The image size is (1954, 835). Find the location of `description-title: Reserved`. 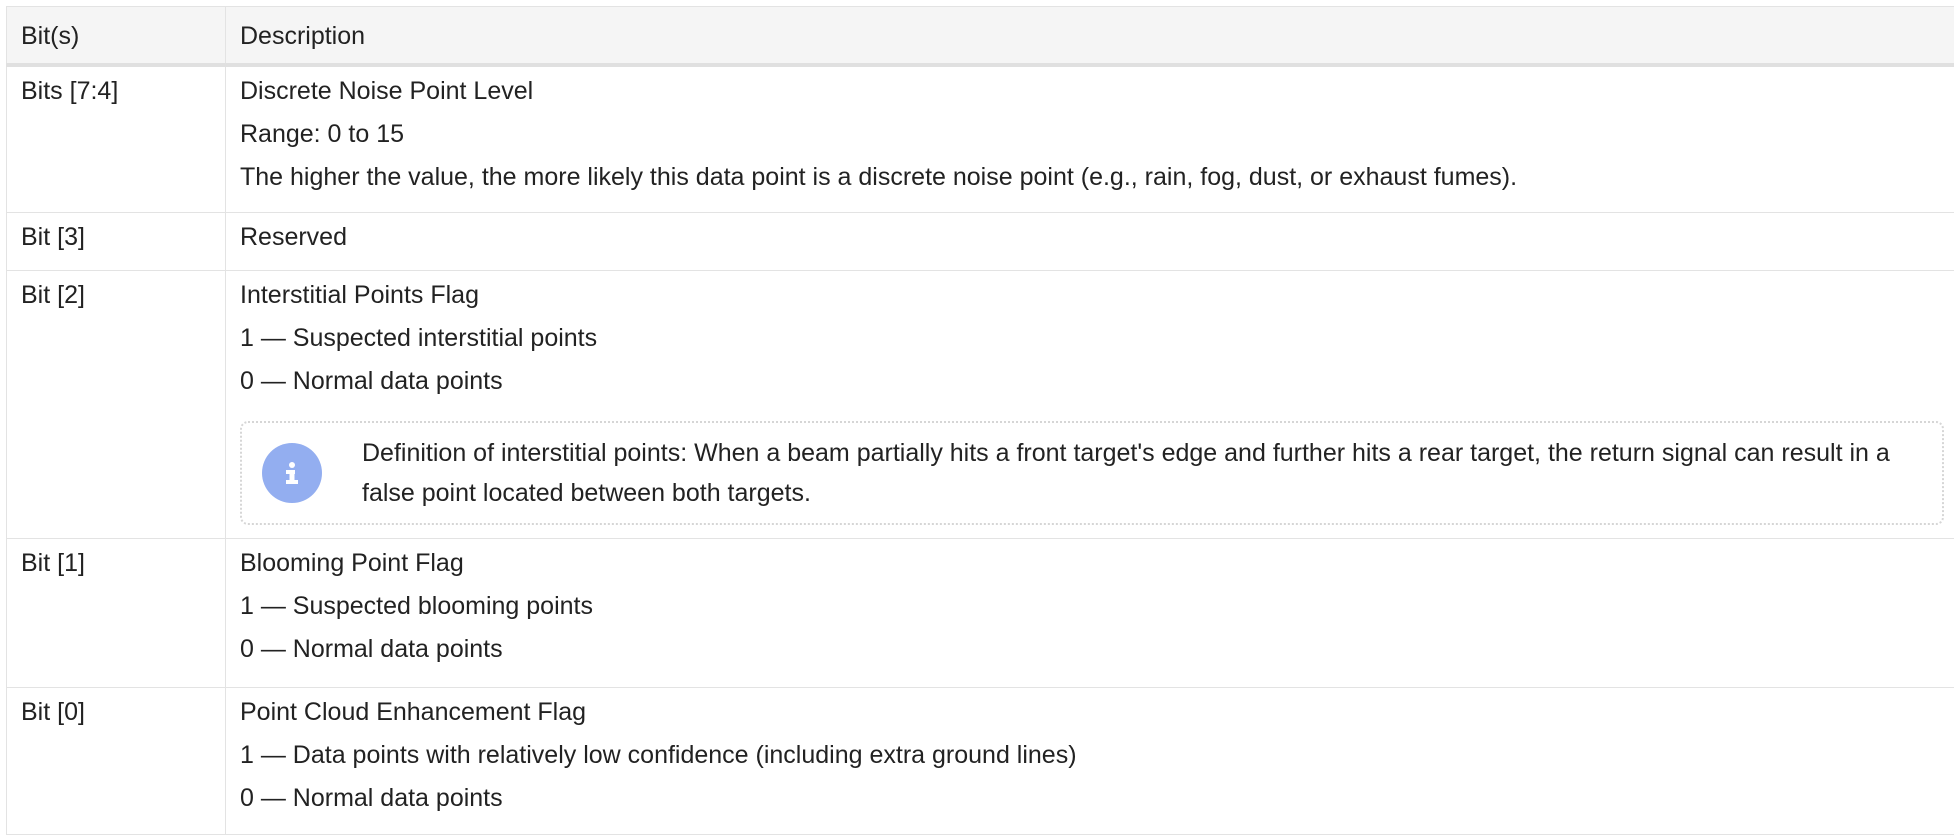

description-title: Reserved is located at coordinates (293, 237).